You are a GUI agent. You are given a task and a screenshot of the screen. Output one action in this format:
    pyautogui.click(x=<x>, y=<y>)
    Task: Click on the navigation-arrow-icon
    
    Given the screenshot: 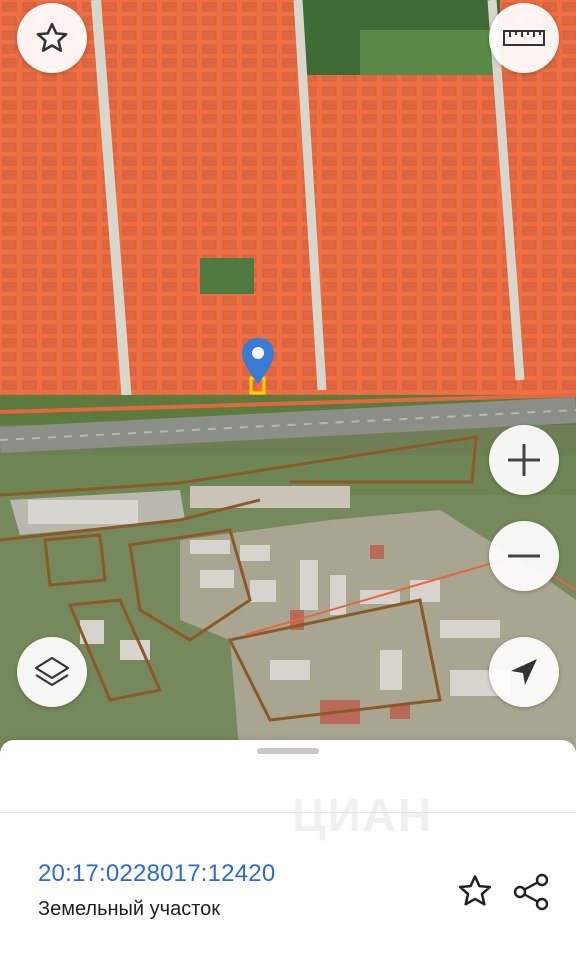 What is the action you would take?
    pyautogui.click(x=524, y=672)
    